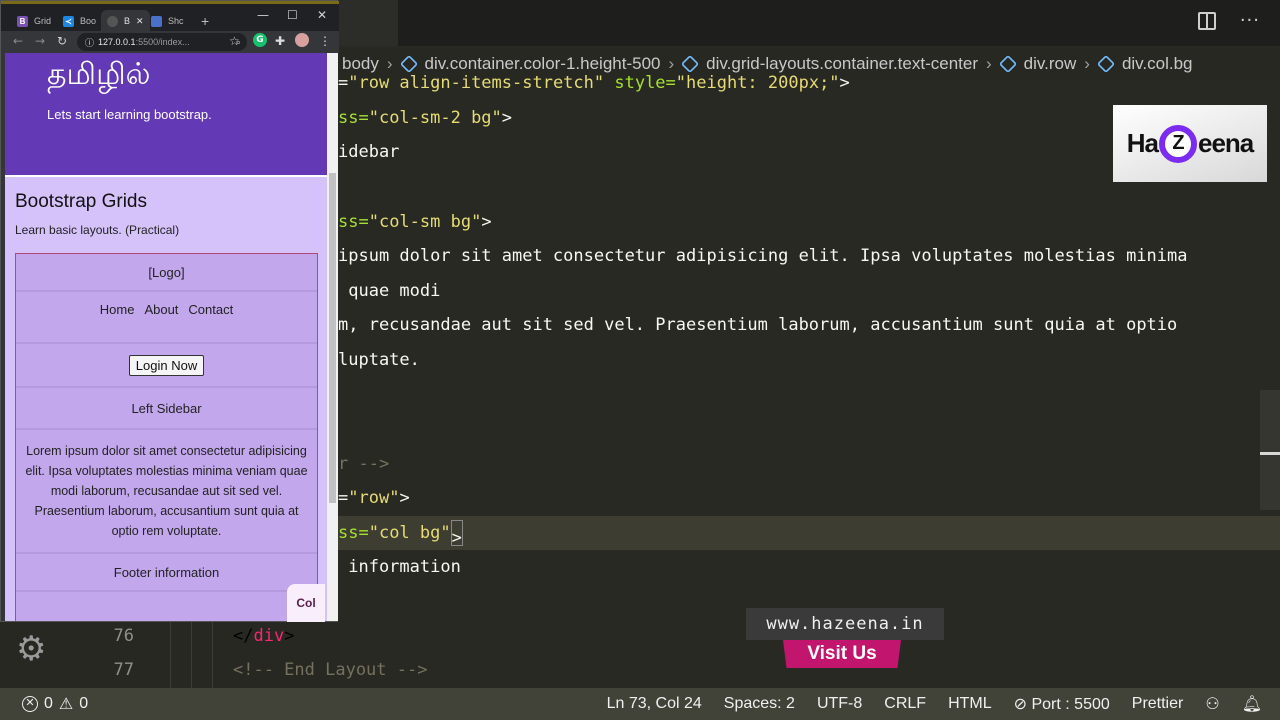  I want to click on bookmark-star-icon: ☆, so click(234, 41).